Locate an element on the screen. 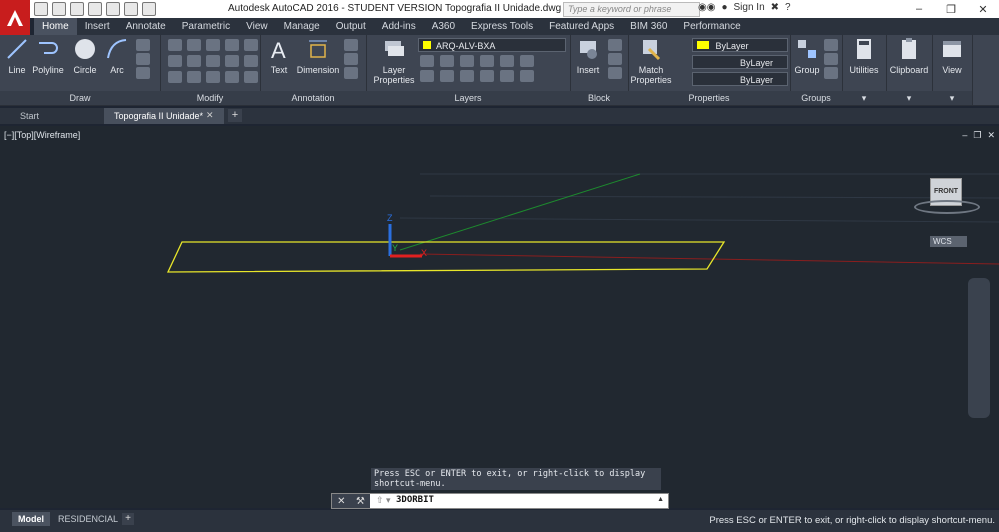 Image resolution: width=999 pixels, height=532 pixels. close-button: ✕ is located at coordinates (983, 9).